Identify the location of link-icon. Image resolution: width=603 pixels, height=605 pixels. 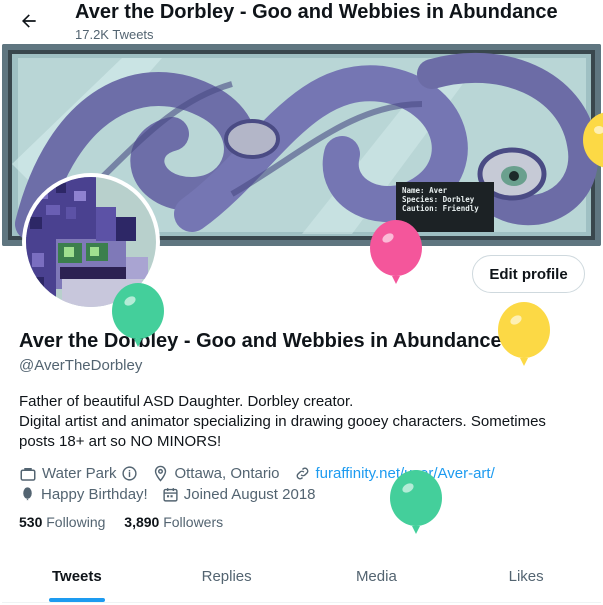
(302, 473).